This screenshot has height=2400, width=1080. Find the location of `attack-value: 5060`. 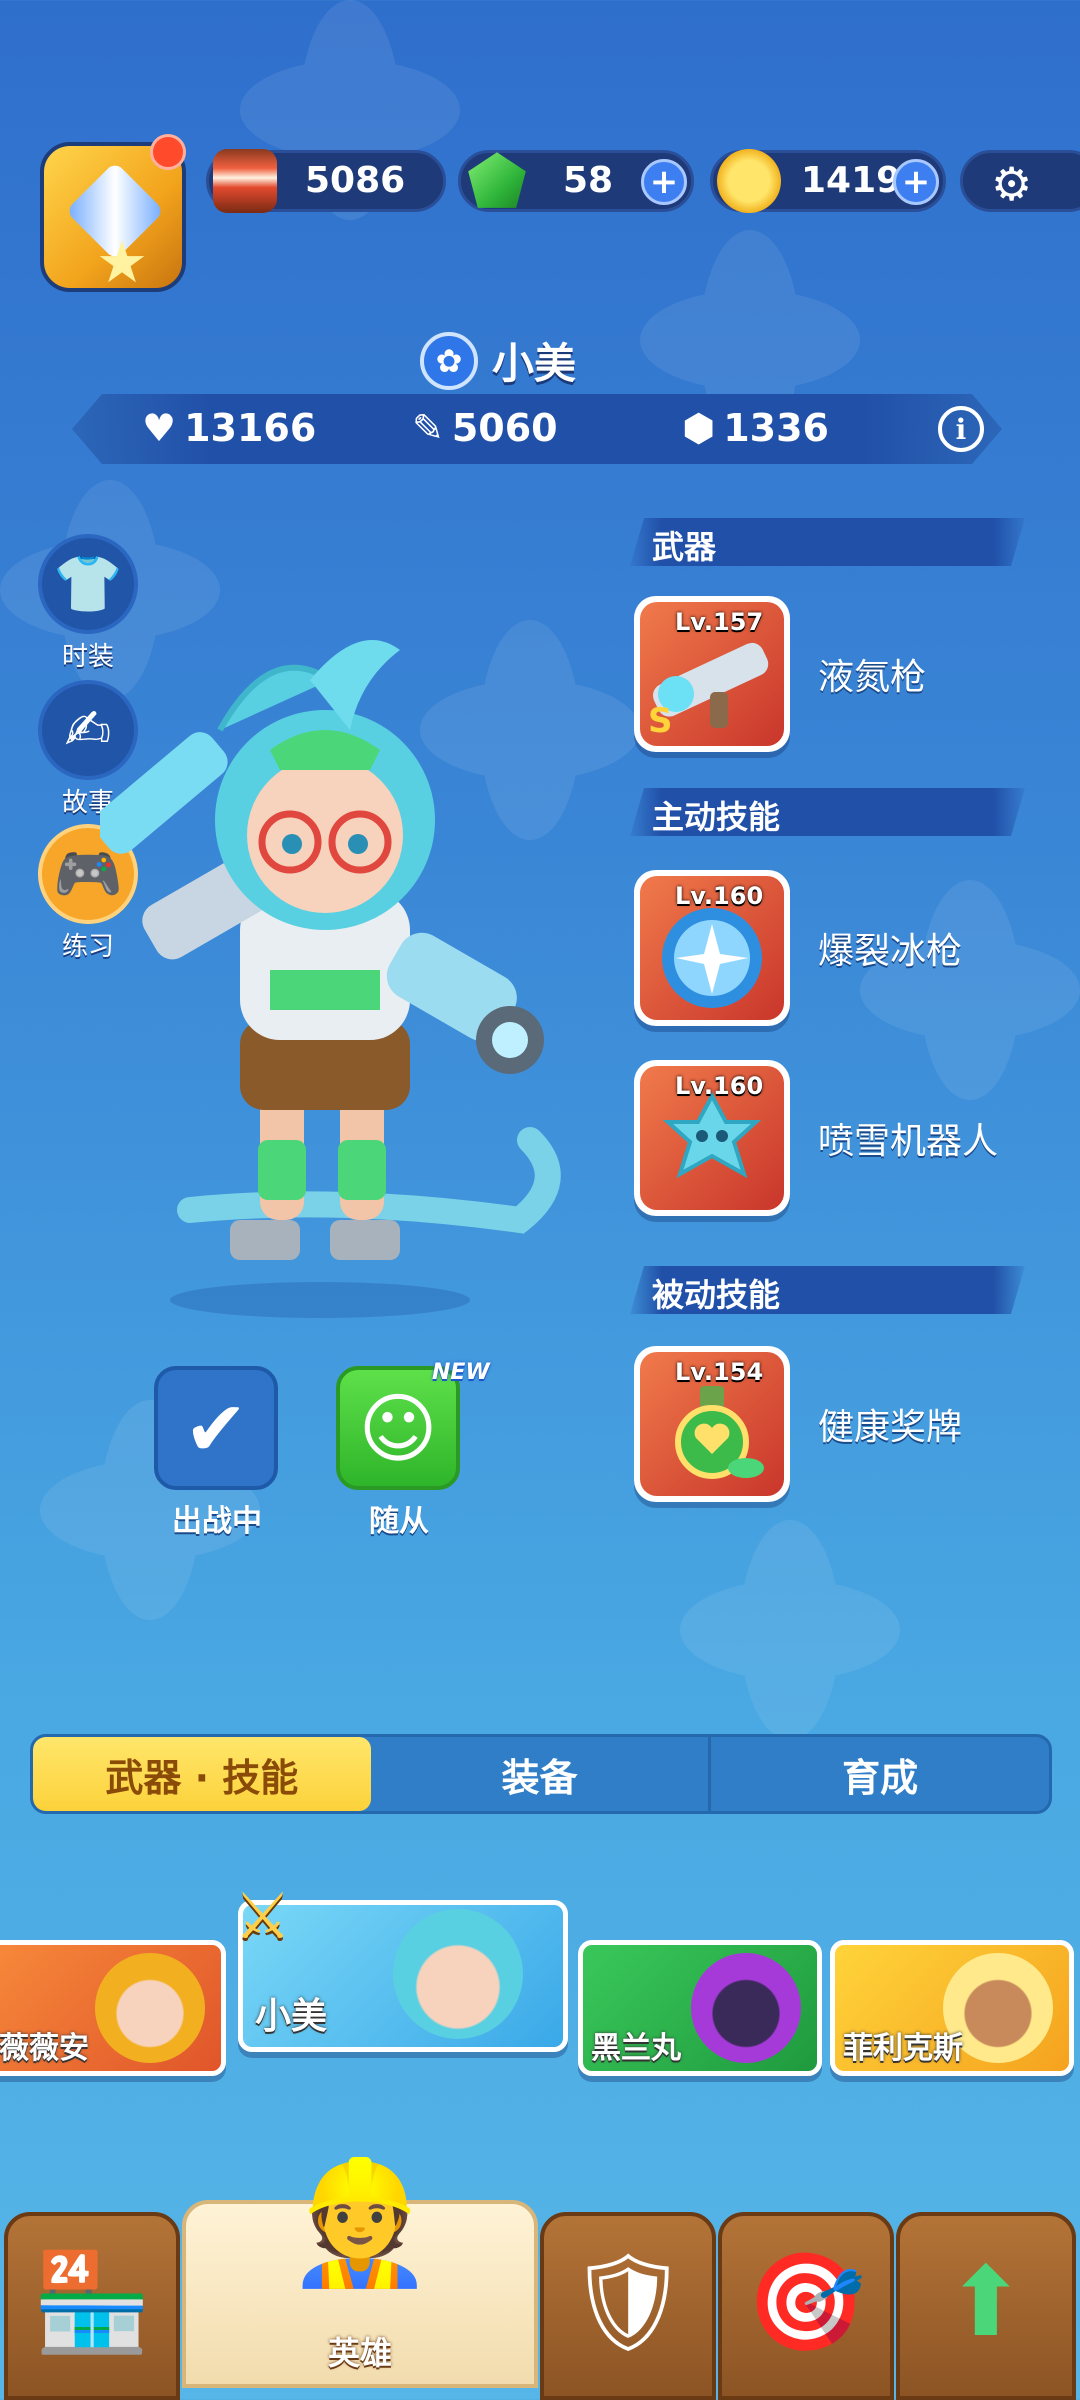

attack-value: 5060 is located at coordinates (504, 428).